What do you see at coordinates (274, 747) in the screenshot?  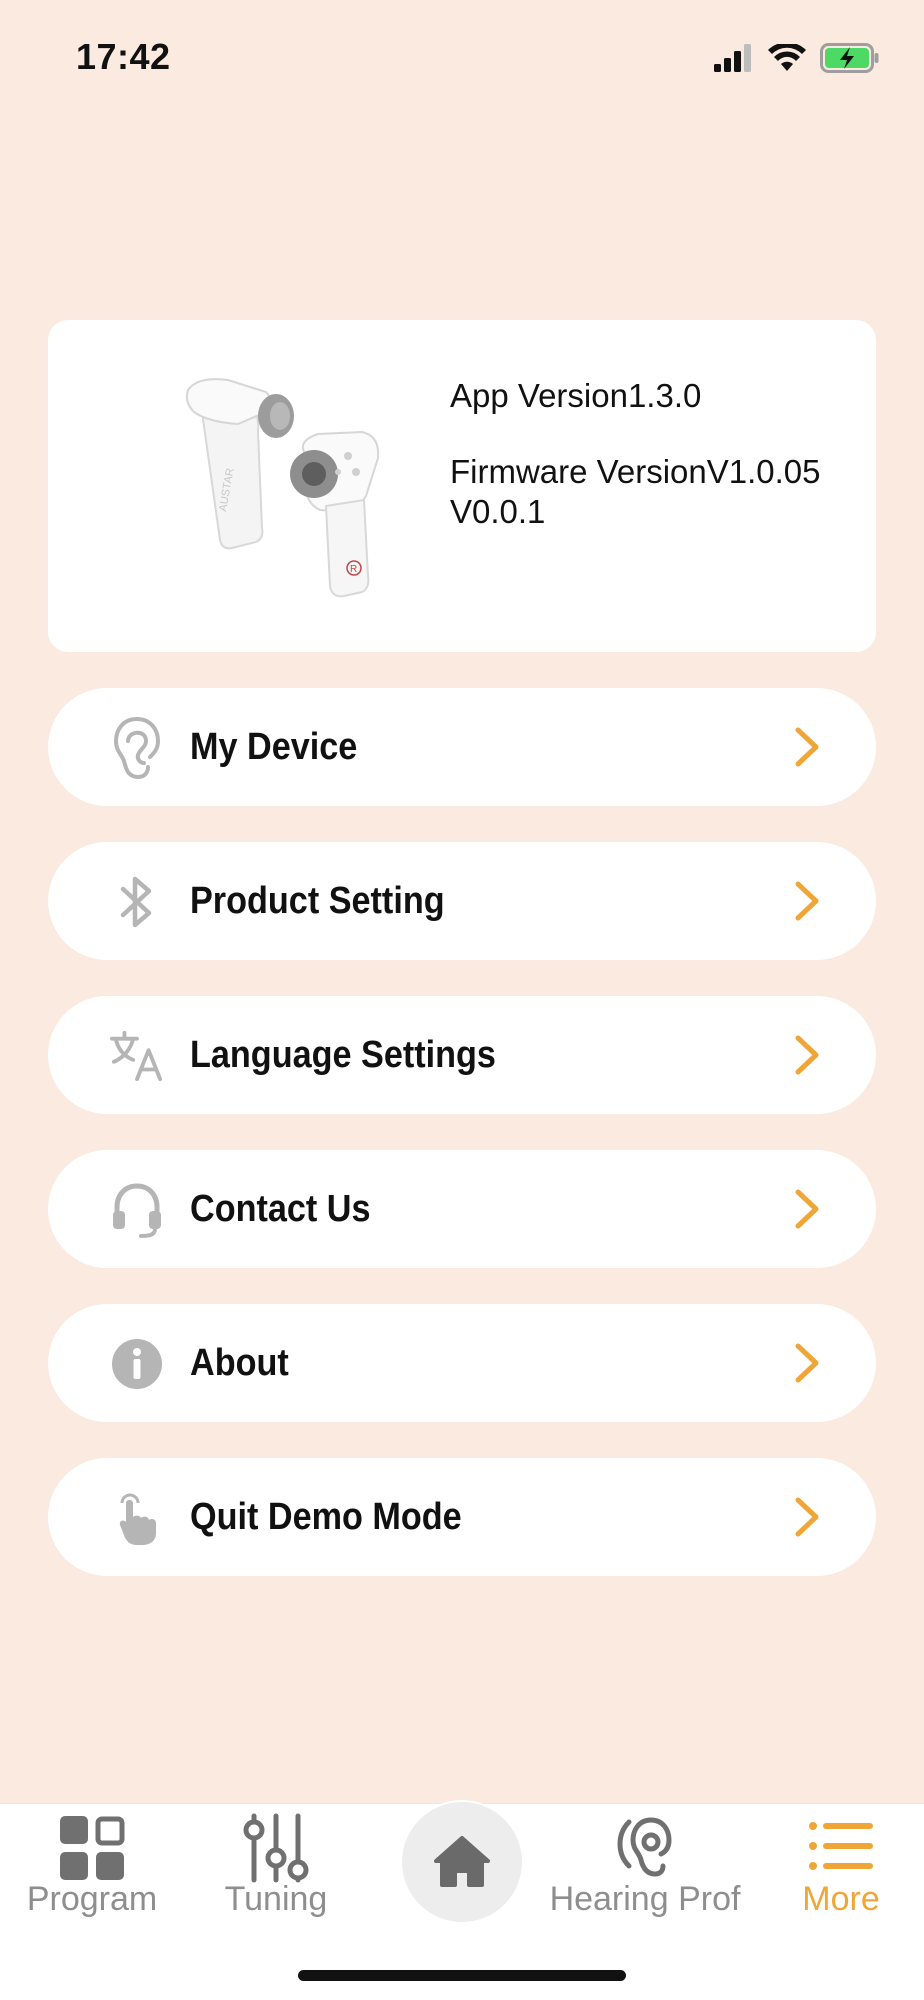 I see `menu-label: My Device` at bounding box center [274, 747].